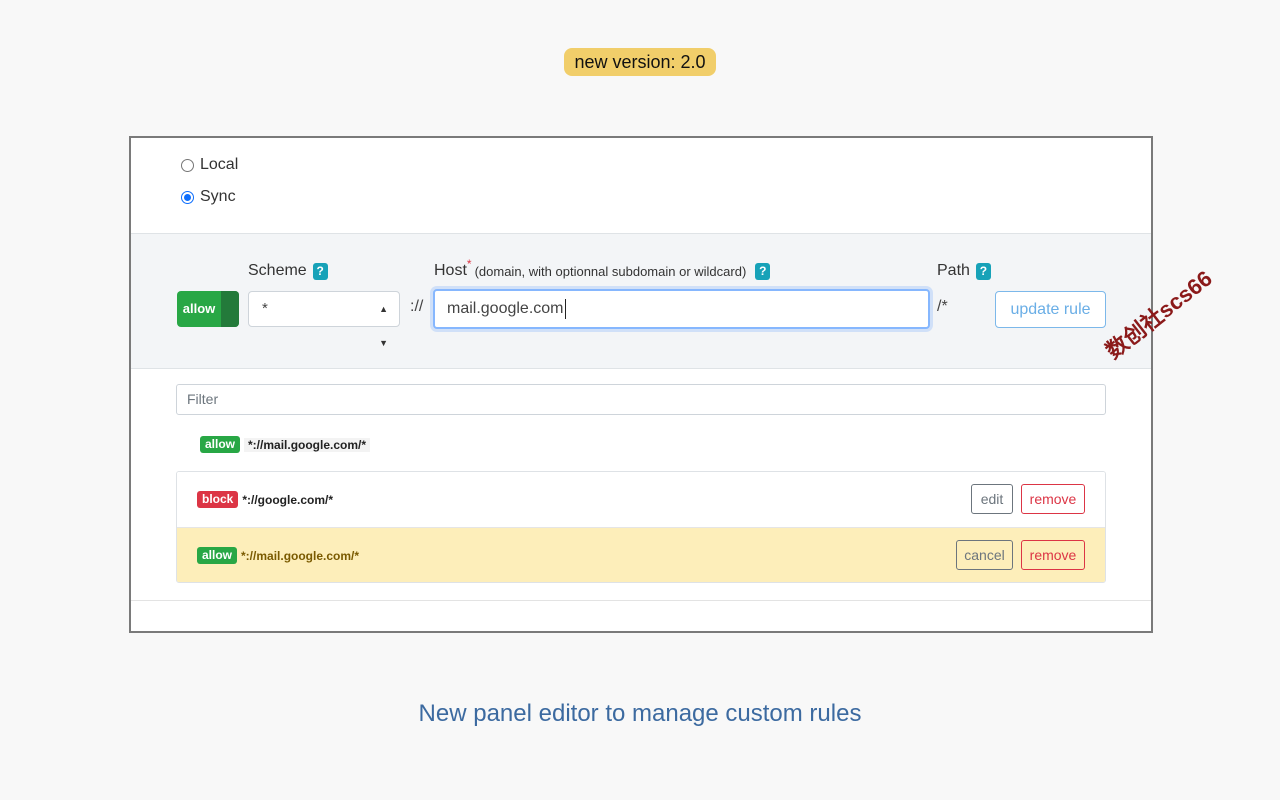 The height and width of the screenshot is (800, 1280). I want to click on scheme-select: * ▲ ▼, so click(324, 319).